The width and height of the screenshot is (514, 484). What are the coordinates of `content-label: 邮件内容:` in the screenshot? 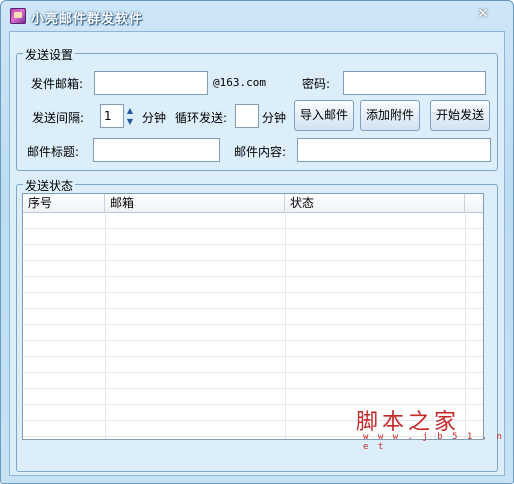 It's located at (260, 152).